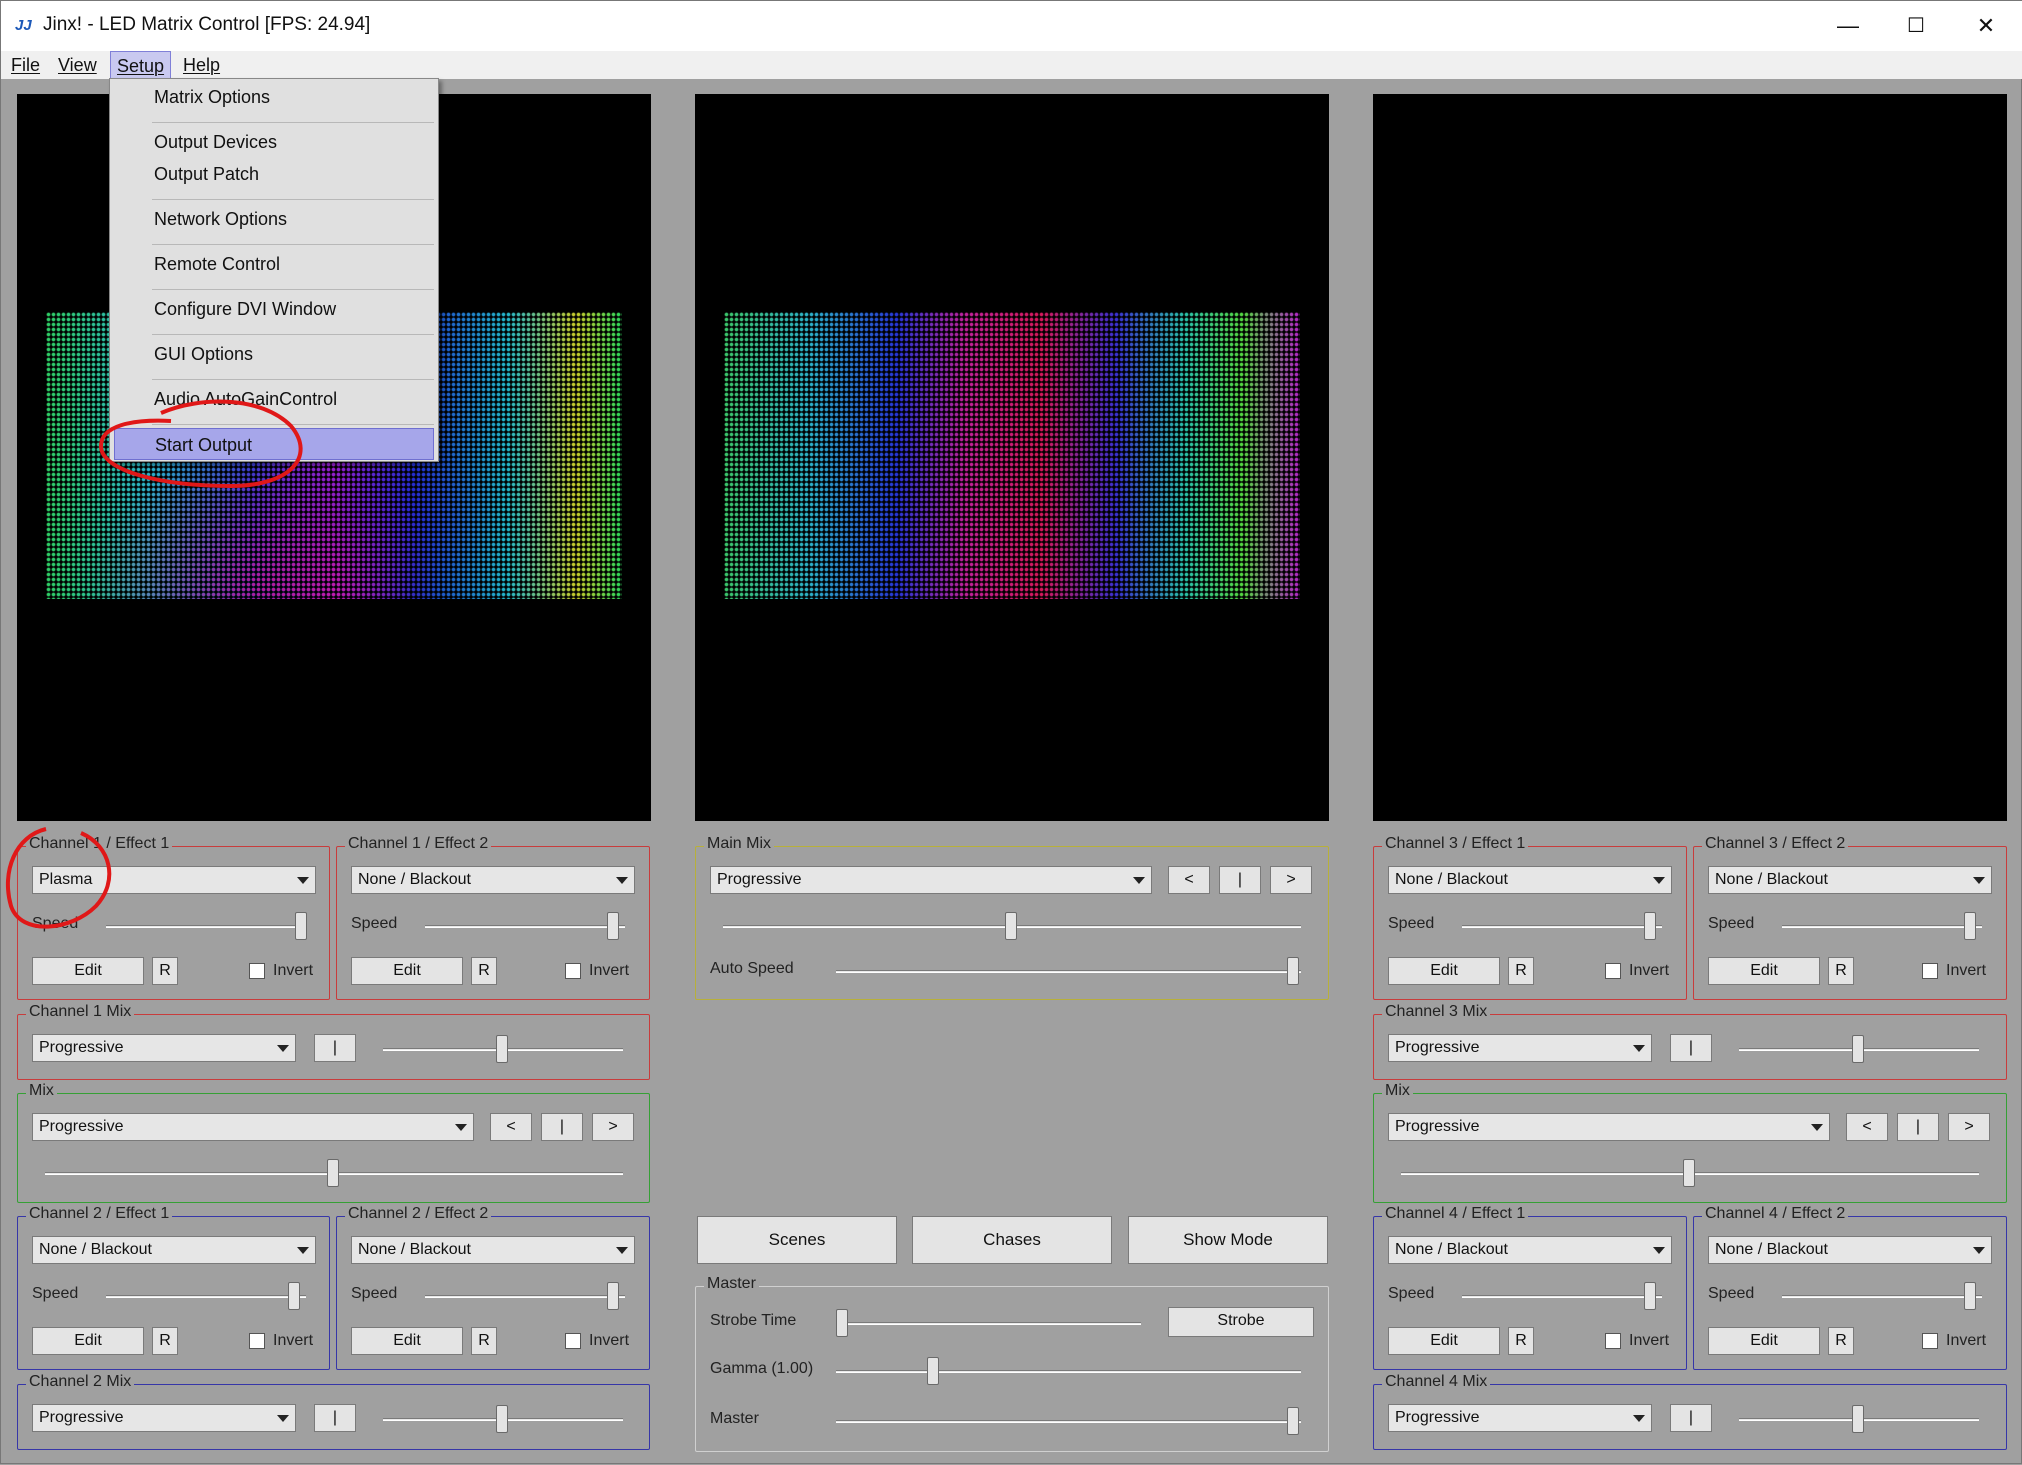 Image resolution: width=2022 pixels, height=1465 pixels. I want to click on menu-item-network-options: Network Options, so click(274, 219).